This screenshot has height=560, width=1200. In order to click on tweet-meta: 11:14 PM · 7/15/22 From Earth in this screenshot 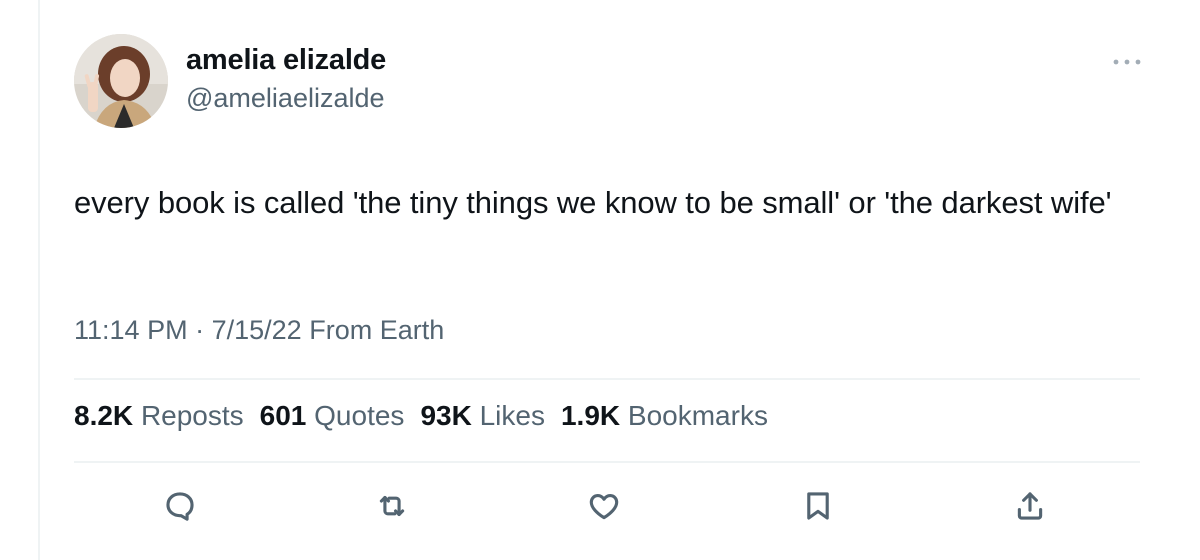, I will do `click(259, 330)`.